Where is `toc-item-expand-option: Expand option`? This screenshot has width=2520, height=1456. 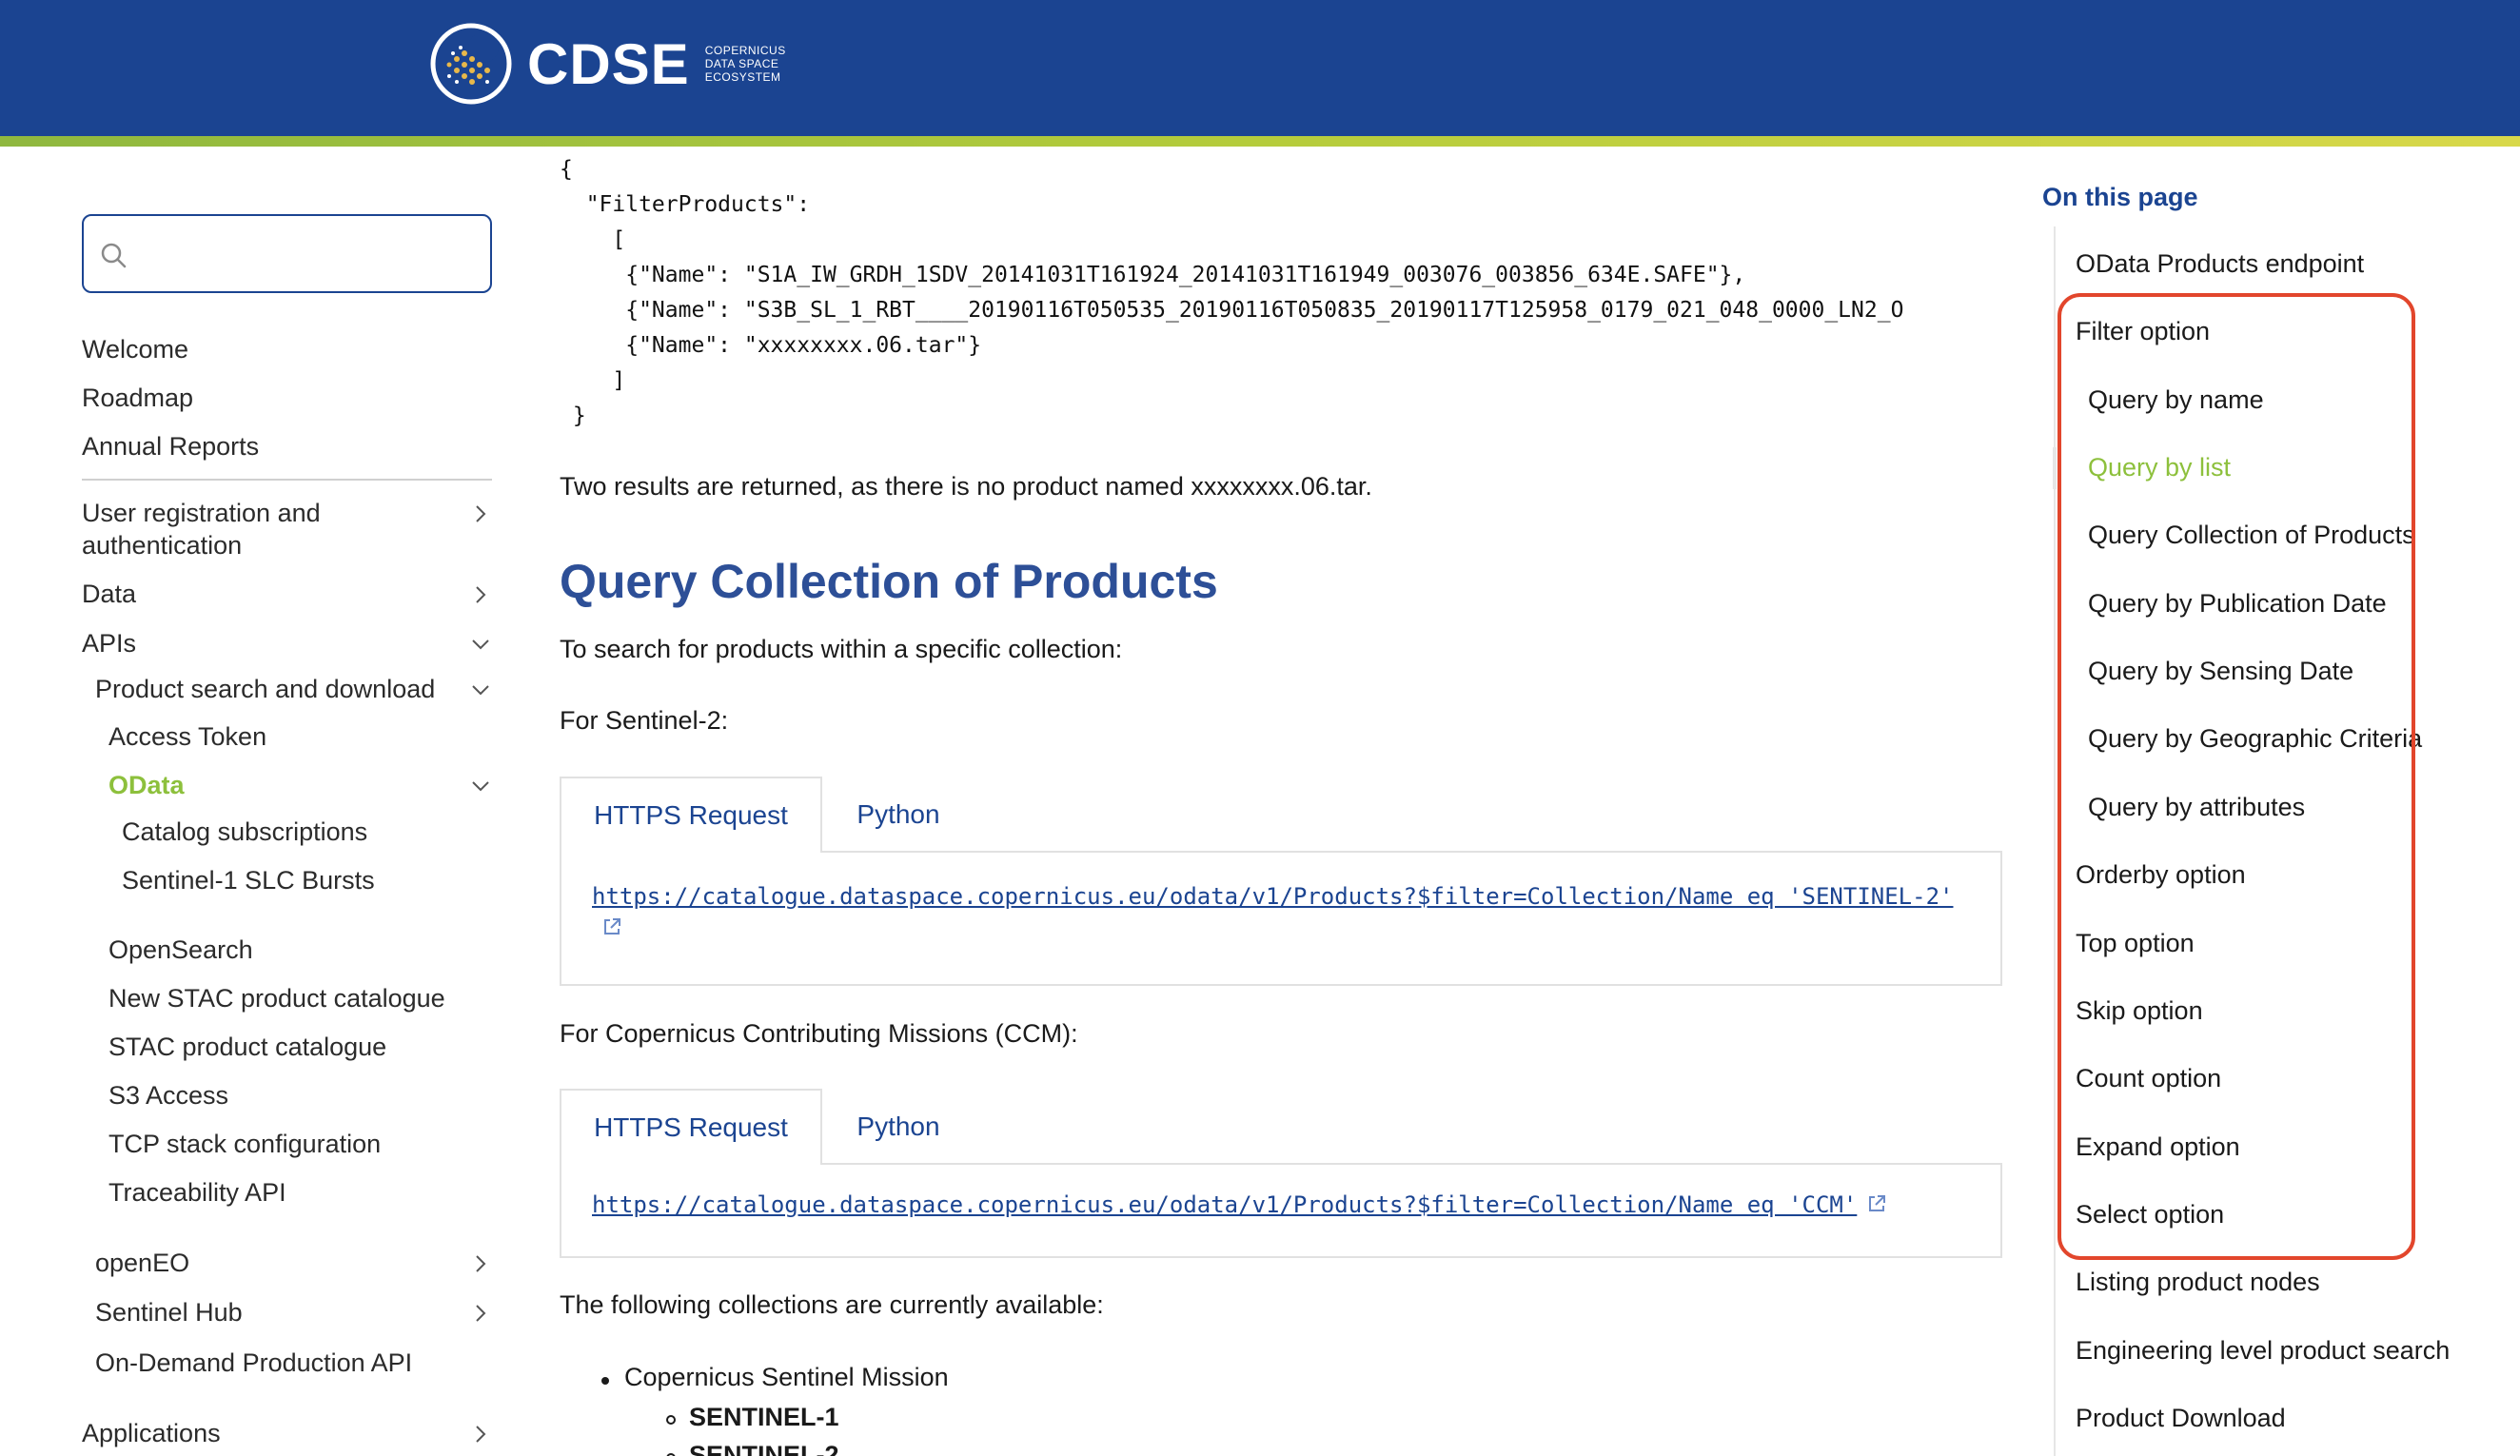 toc-item-expand-option: Expand option is located at coordinates (2158, 1147).